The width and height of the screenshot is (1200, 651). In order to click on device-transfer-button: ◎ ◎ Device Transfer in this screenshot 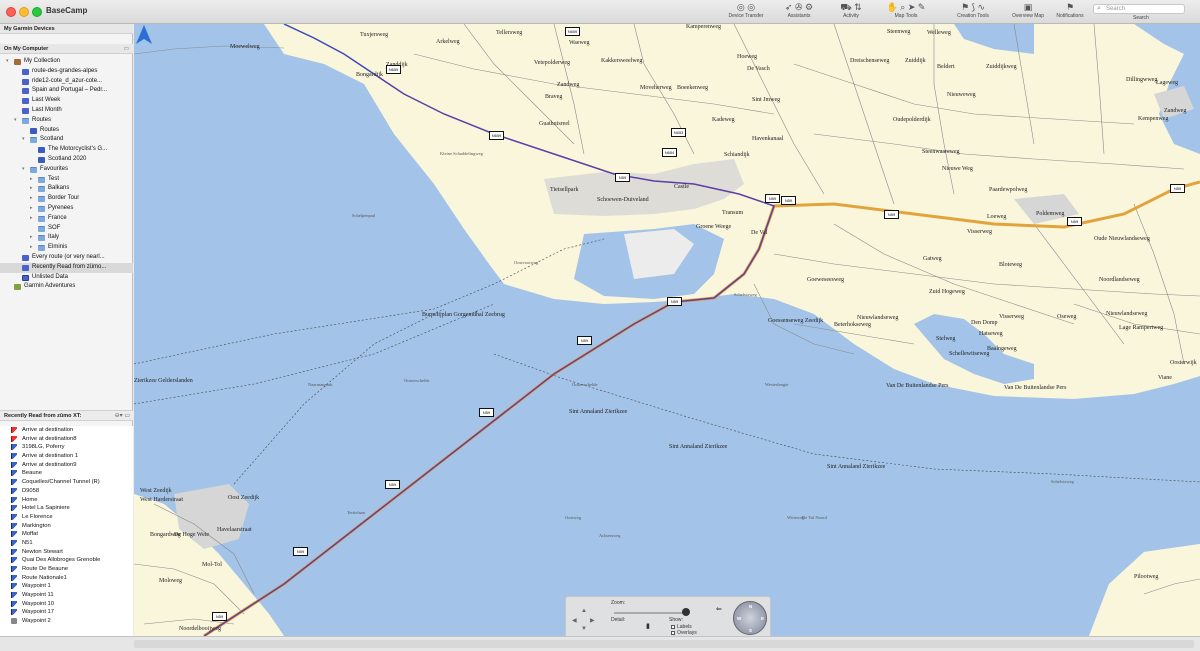, I will do `click(746, 12)`.